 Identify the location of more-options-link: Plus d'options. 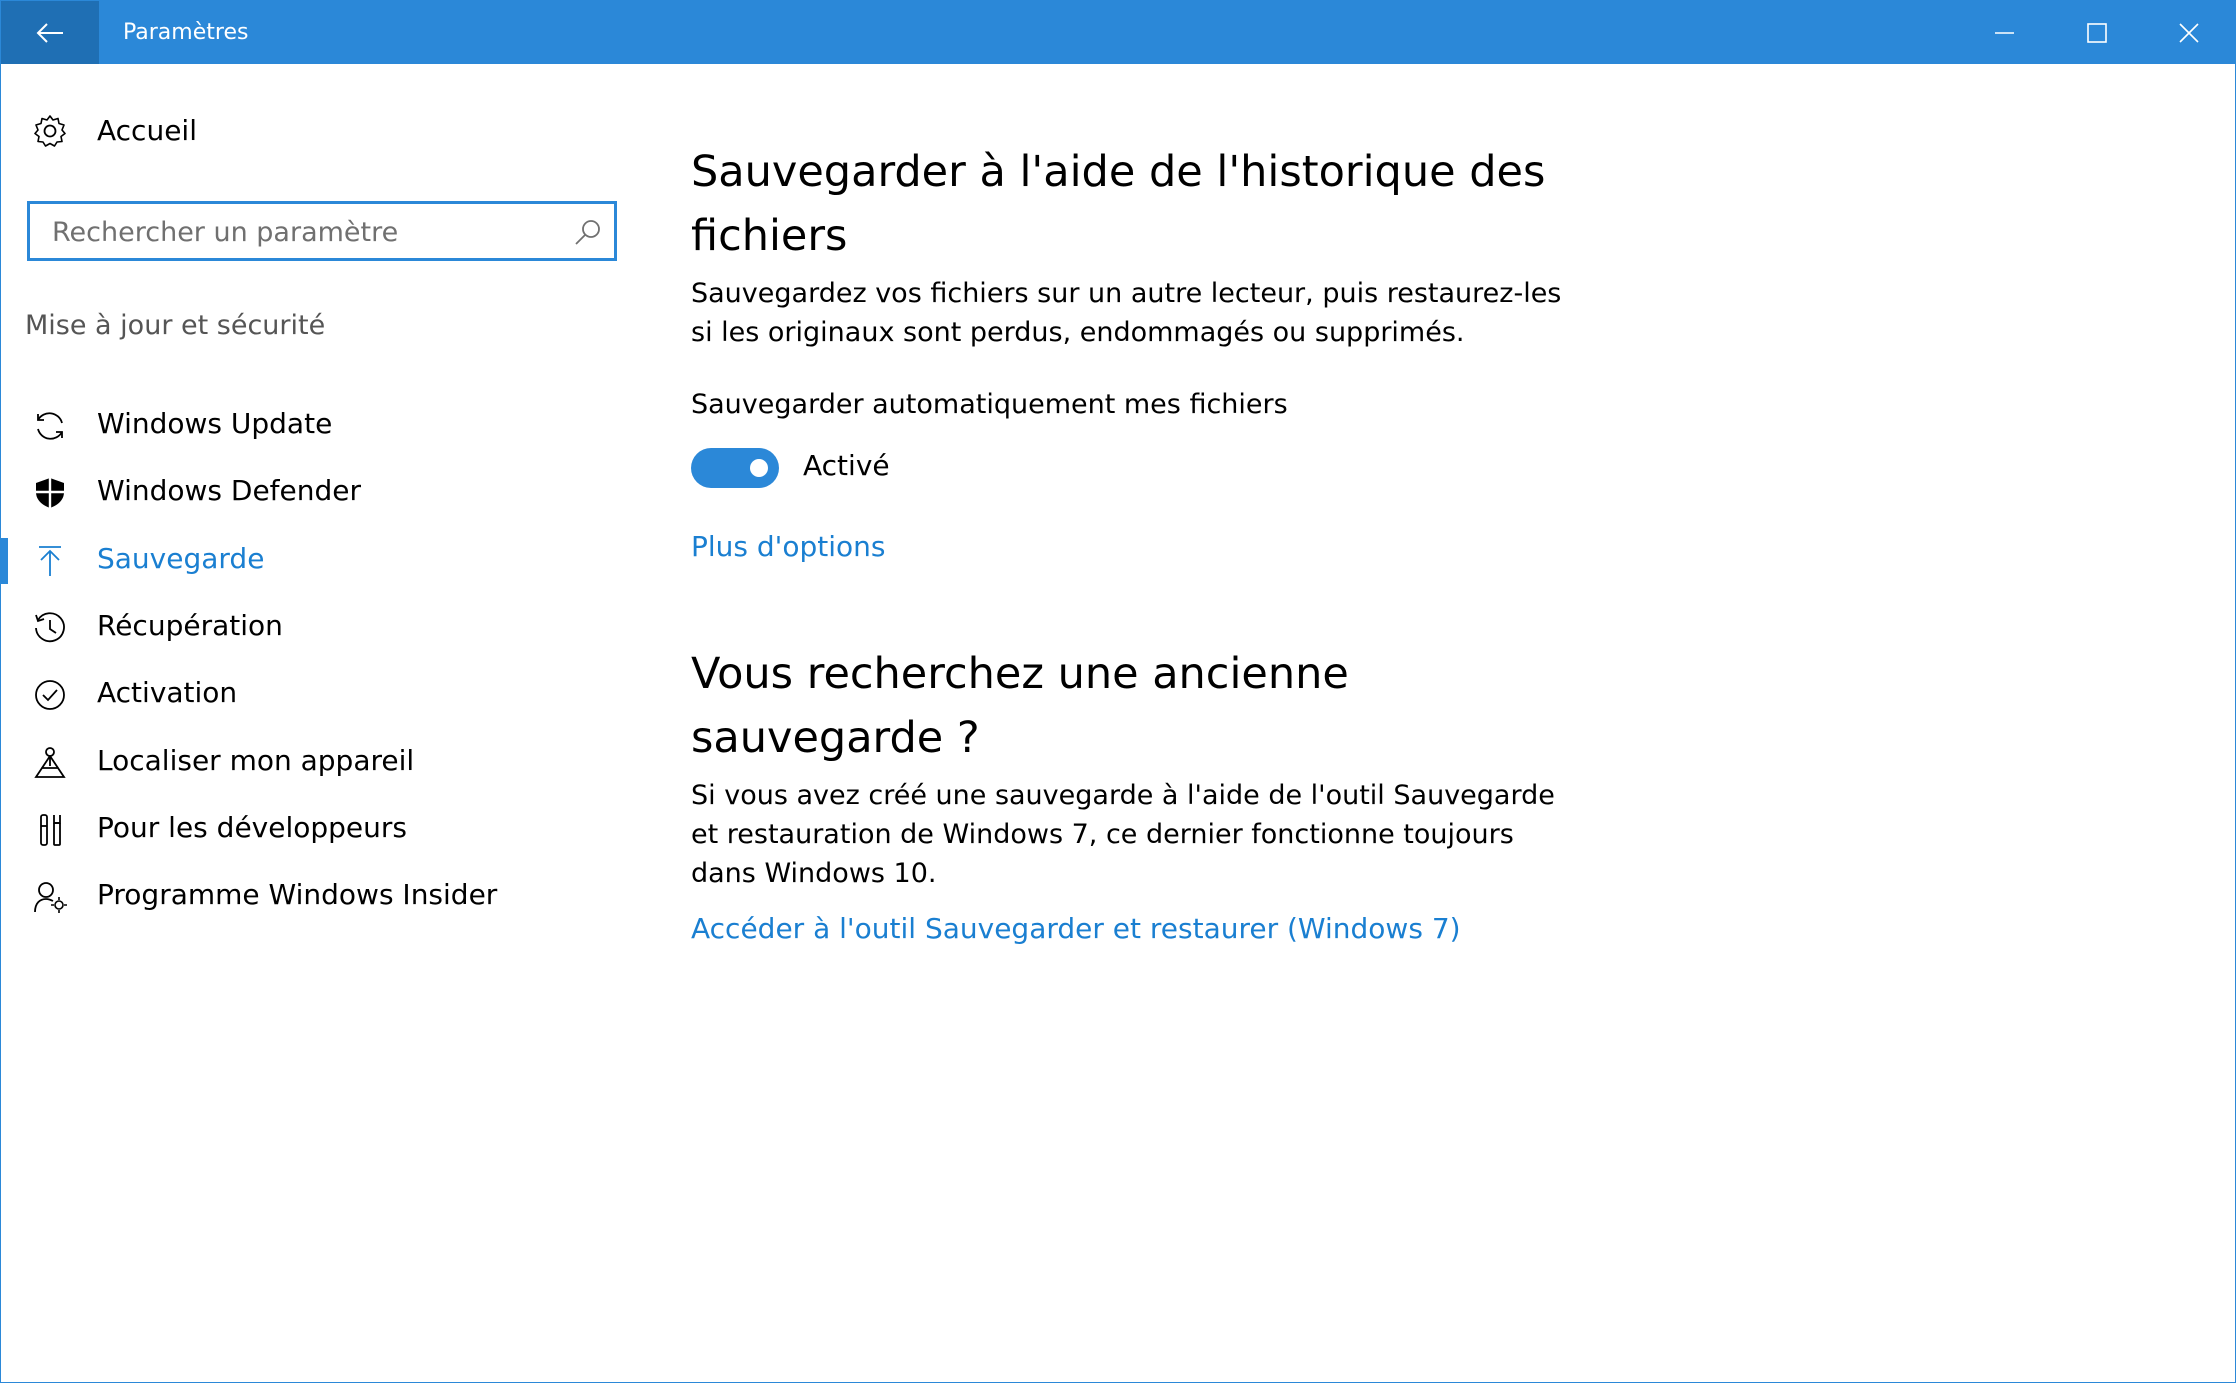
(788, 546).